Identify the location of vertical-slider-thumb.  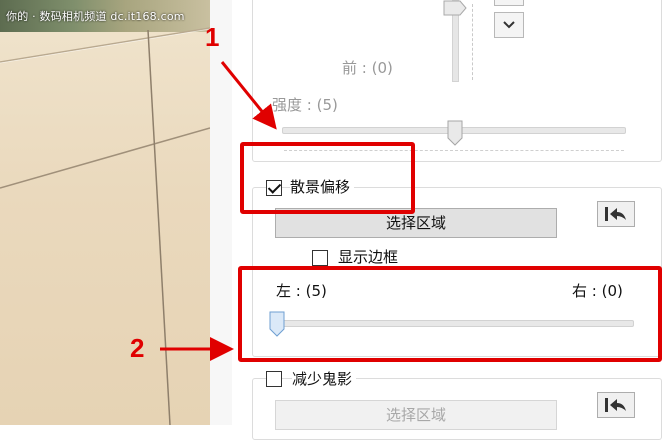
(455, 8).